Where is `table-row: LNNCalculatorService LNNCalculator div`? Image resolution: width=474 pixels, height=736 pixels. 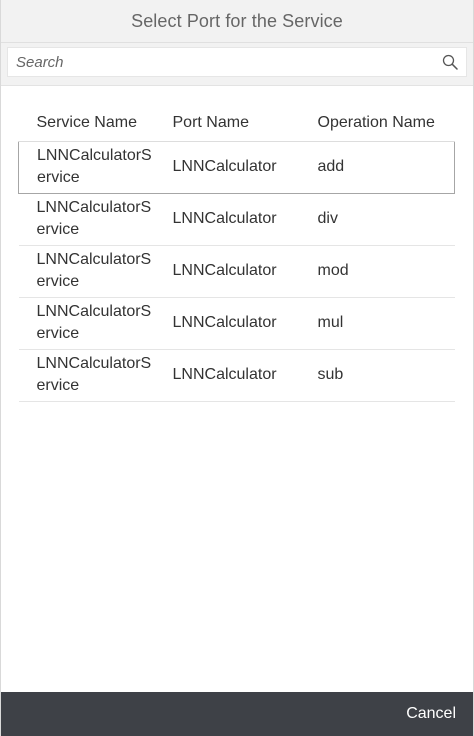
table-row: LNNCalculatorService LNNCalculator div is located at coordinates (236, 219).